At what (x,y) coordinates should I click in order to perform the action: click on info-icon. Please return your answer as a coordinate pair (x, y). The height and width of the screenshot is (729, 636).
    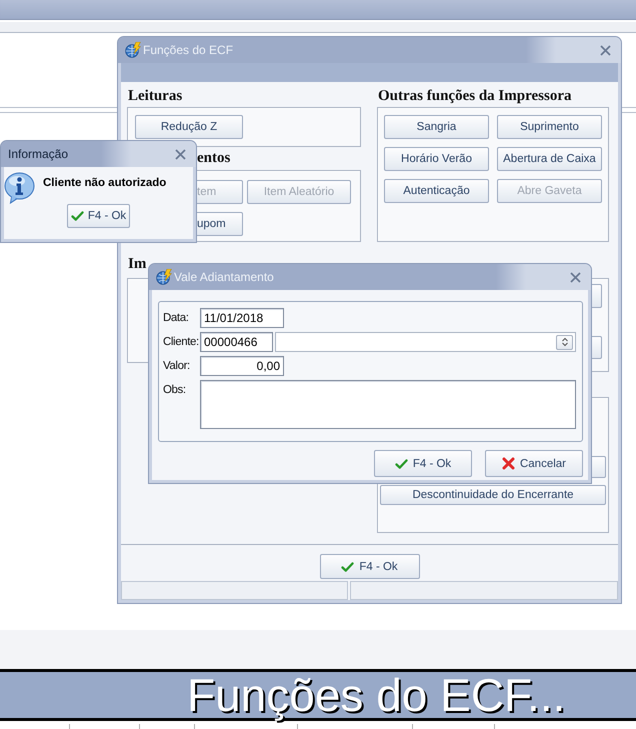
    Looking at the image, I should click on (19, 188).